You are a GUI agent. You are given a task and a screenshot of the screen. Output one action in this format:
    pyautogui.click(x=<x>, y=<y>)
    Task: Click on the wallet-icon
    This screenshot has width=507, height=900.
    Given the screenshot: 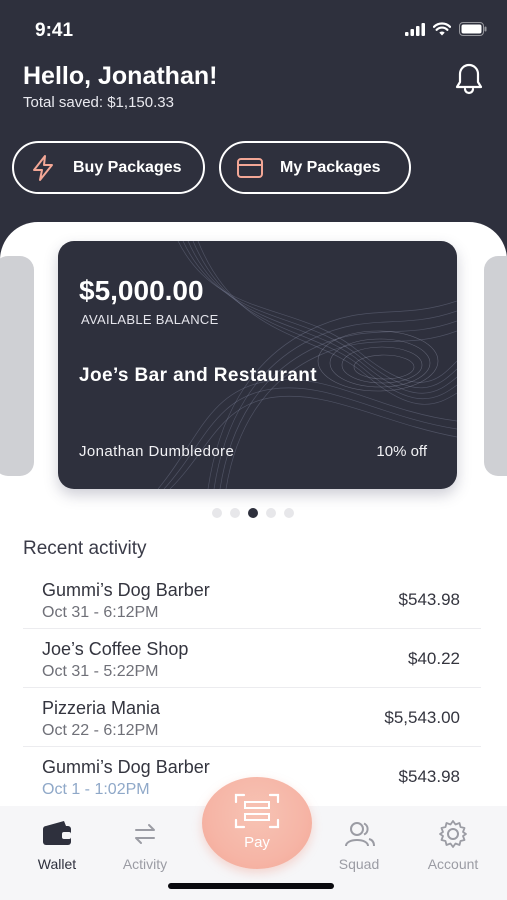 What is the action you would take?
    pyautogui.click(x=57, y=833)
    